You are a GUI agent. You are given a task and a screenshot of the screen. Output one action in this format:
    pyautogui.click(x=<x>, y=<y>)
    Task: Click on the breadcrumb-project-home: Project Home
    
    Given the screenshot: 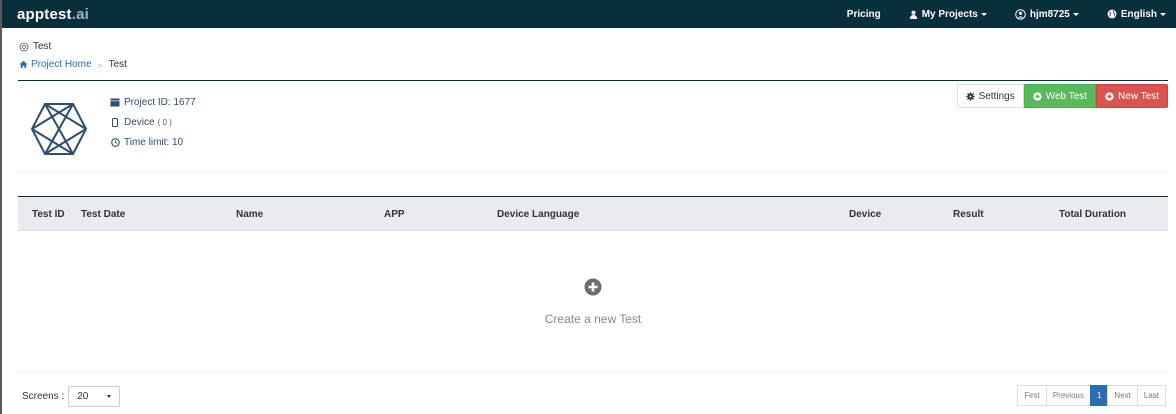 What is the action you would take?
    pyautogui.click(x=55, y=64)
    